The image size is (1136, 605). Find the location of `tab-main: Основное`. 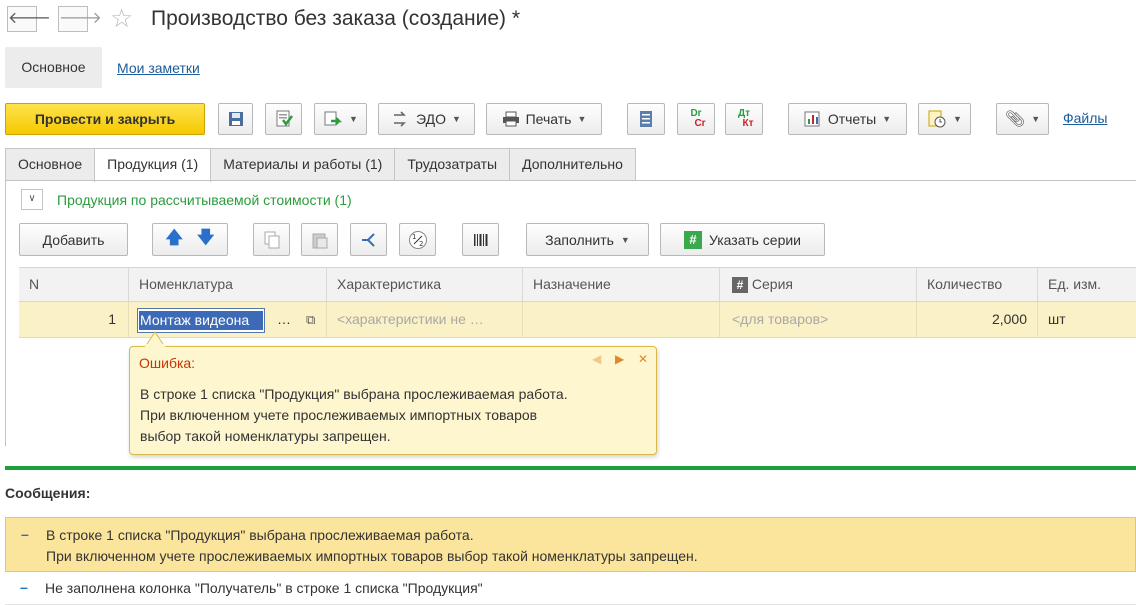

tab-main: Основное is located at coordinates (50, 164).